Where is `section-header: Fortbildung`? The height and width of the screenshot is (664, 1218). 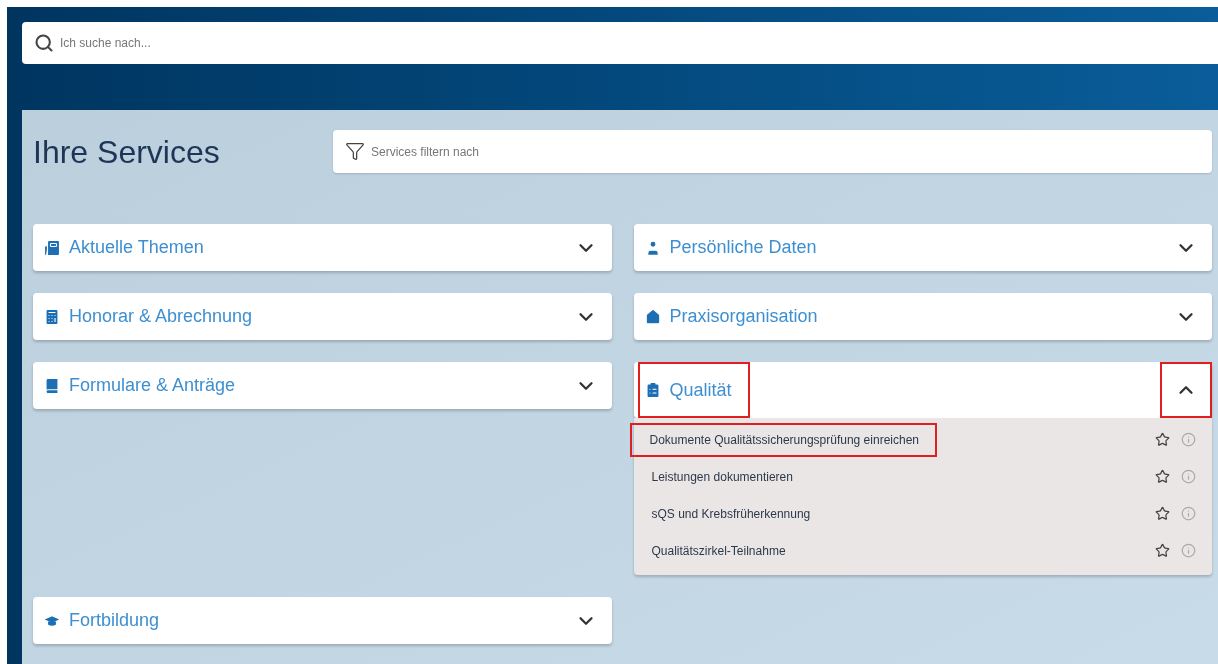
section-header: Fortbildung is located at coordinates (322, 620).